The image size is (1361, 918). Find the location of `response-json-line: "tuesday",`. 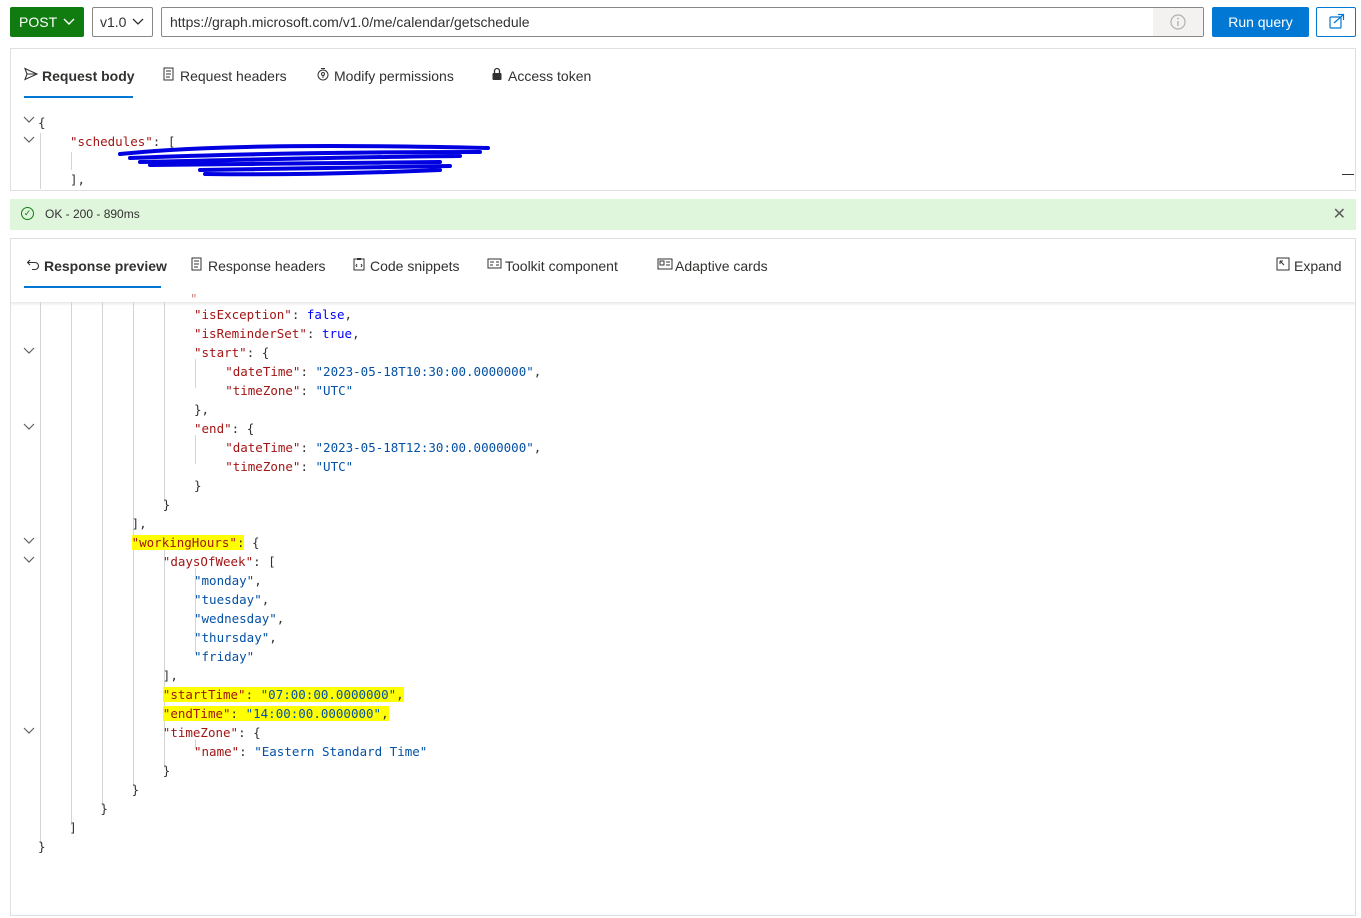

response-json-line: "tuesday", is located at coordinates (231, 599).